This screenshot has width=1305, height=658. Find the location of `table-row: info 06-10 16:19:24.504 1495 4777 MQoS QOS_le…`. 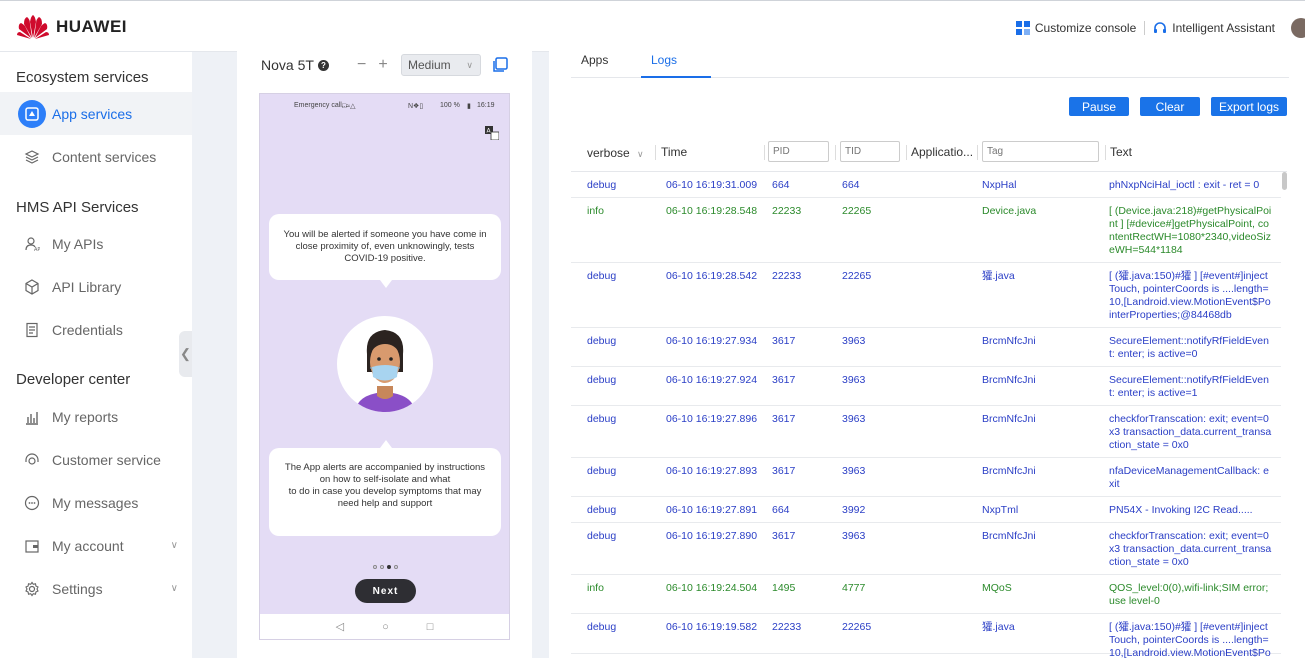

table-row: info 06-10 16:19:24.504 1495 4777 MQoS QOS_le… is located at coordinates (926, 594).